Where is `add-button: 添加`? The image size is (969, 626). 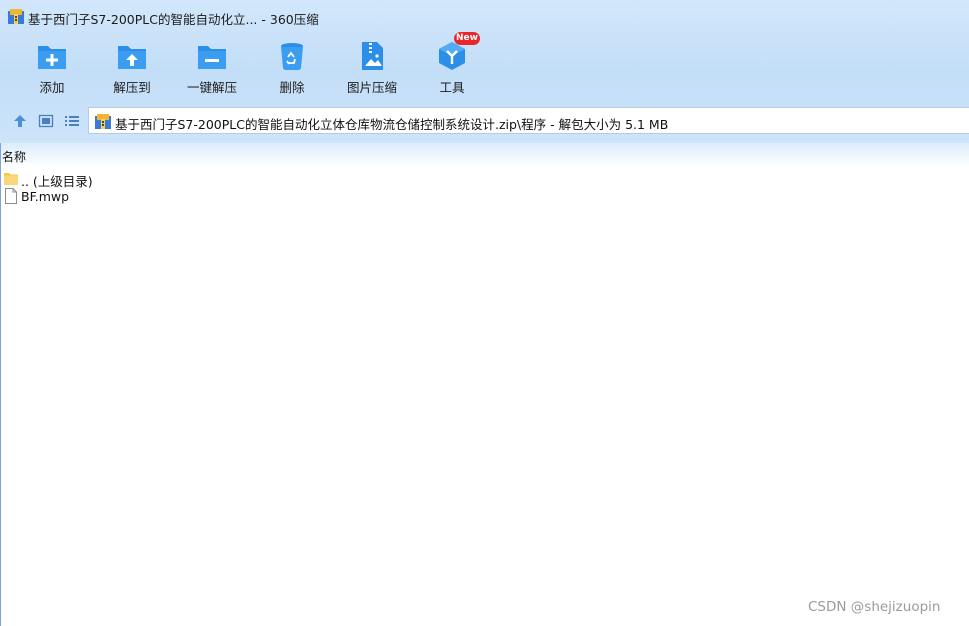 add-button: 添加 is located at coordinates (52, 66).